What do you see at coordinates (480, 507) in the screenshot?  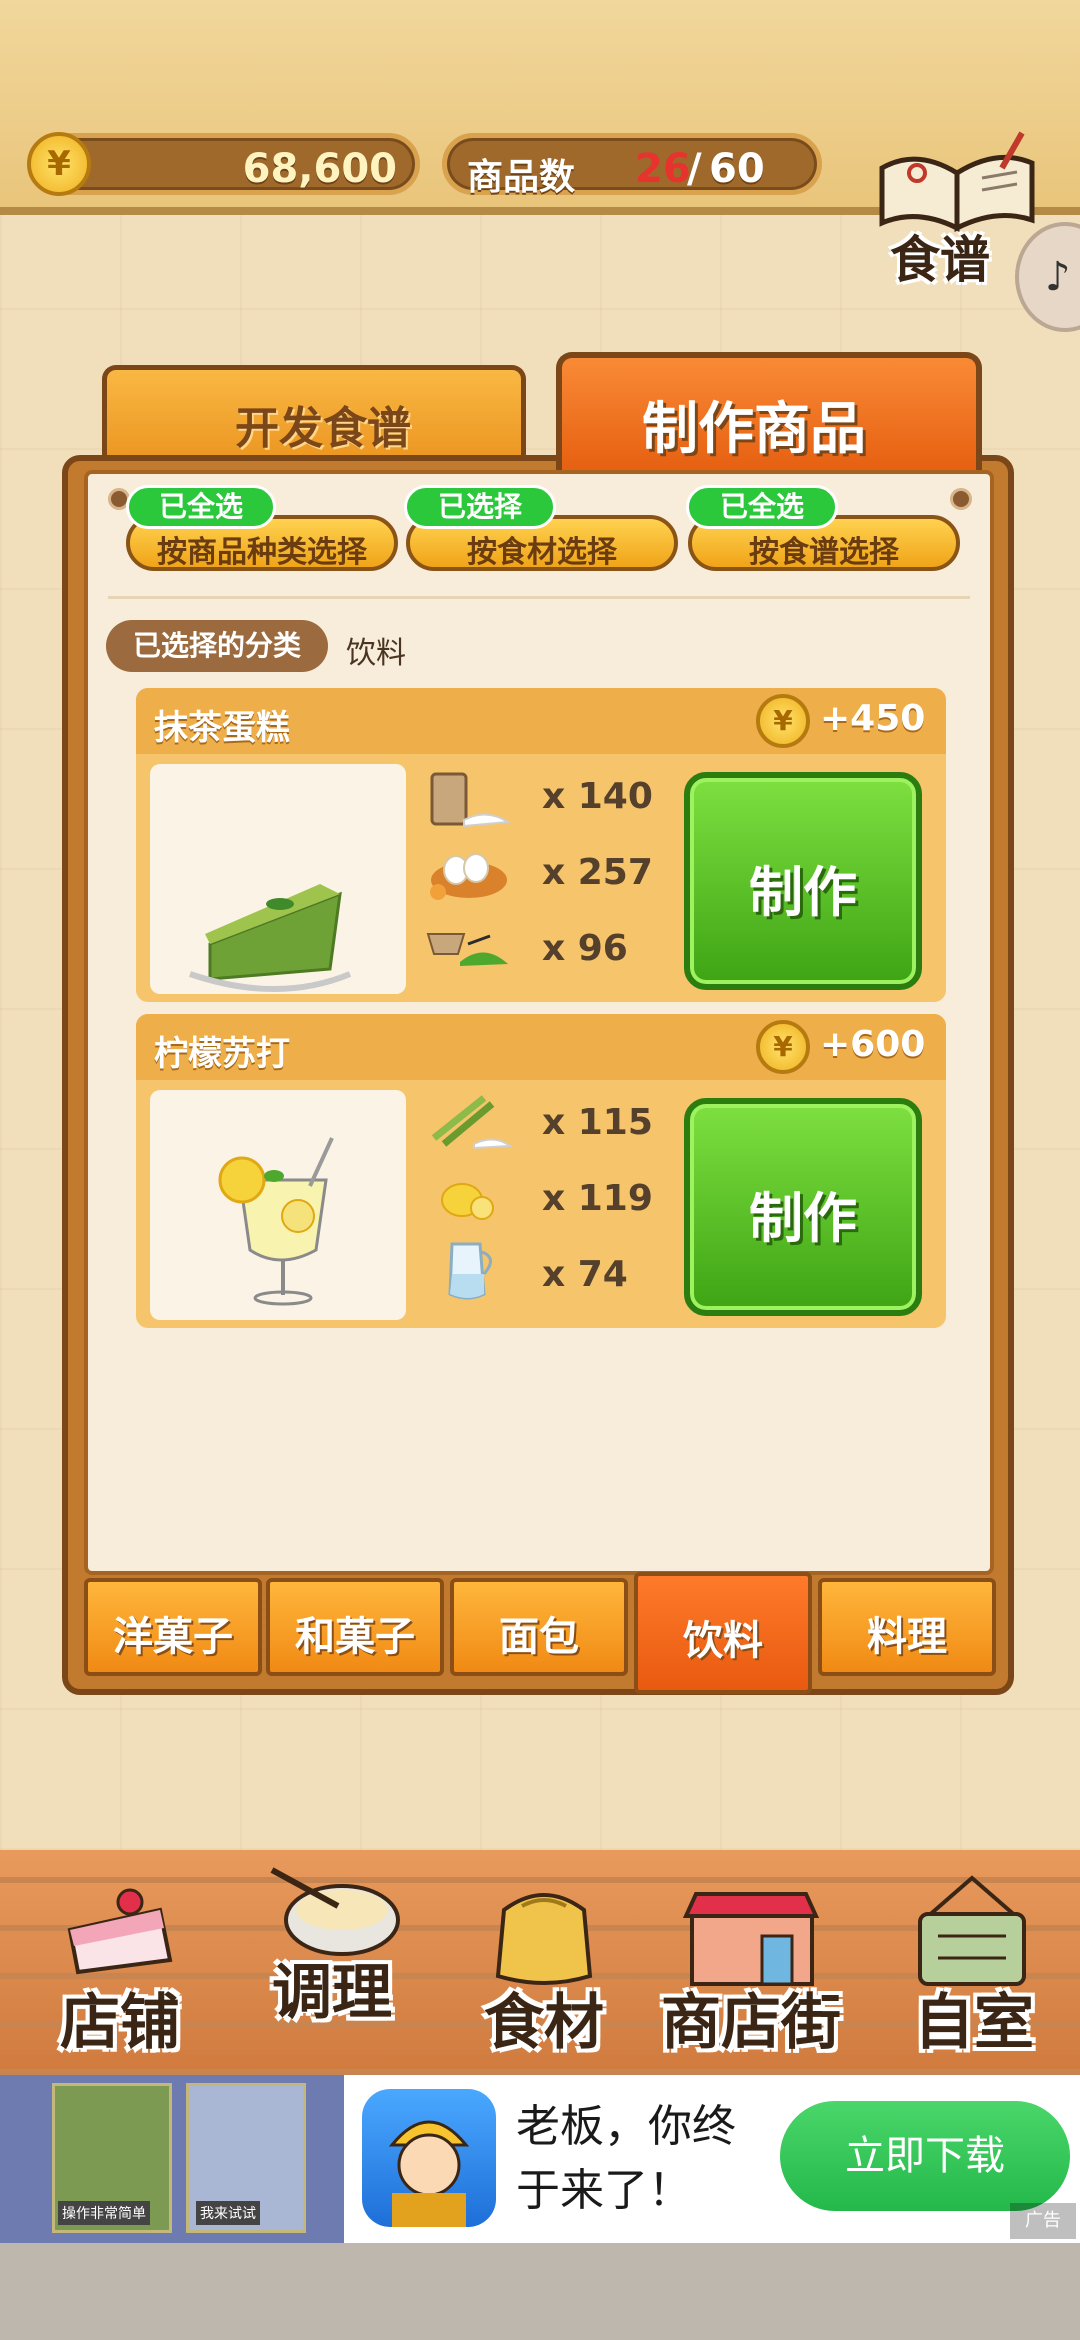 I see `filter-status-badge: 已选择` at bounding box center [480, 507].